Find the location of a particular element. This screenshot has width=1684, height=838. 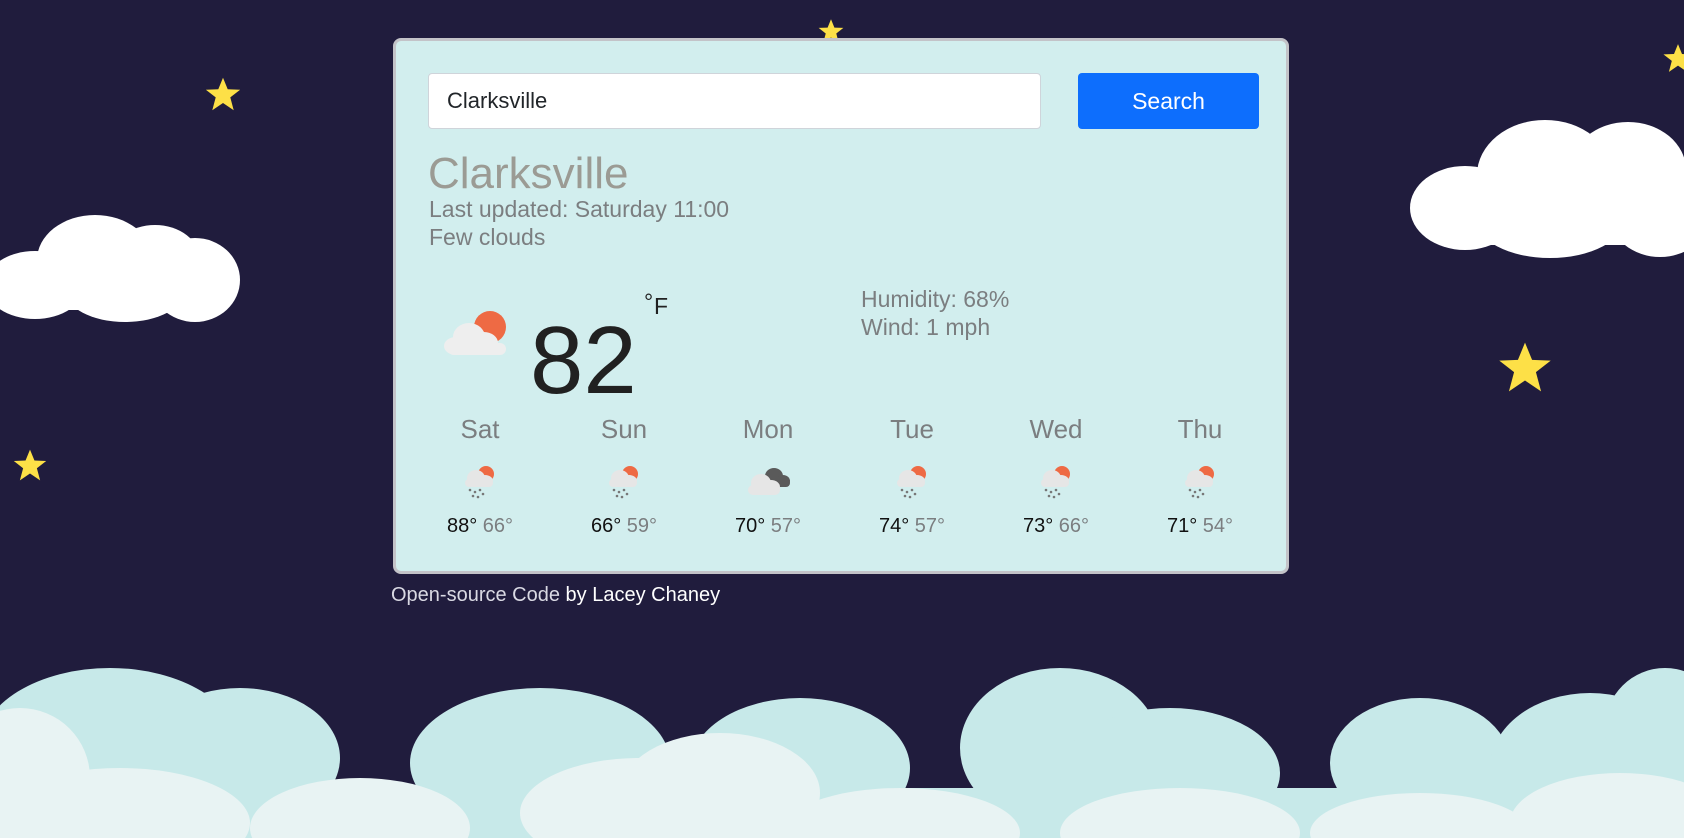

forecast-temps: 71° 54° is located at coordinates (1200, 526).